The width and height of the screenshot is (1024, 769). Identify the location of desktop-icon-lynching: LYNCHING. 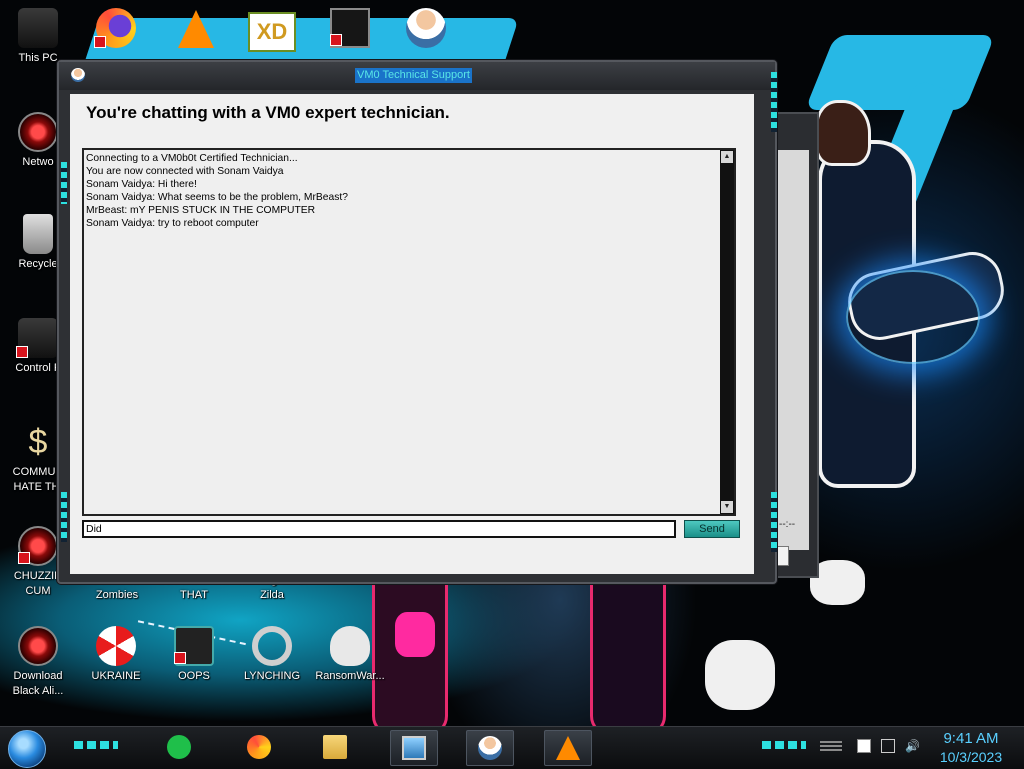
(272, 655).